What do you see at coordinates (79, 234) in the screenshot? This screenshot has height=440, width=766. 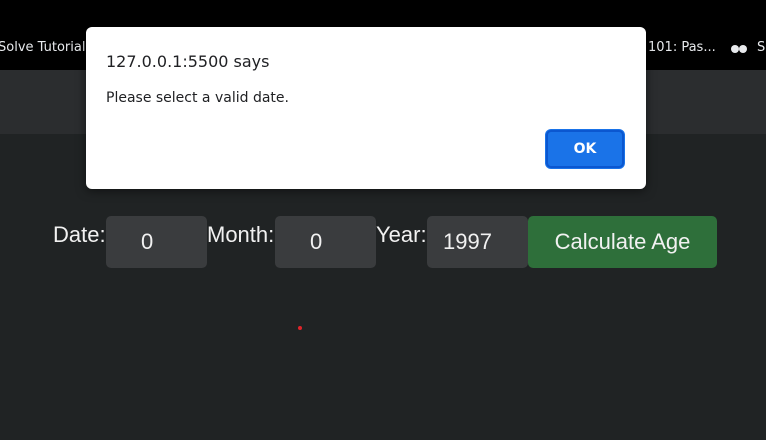 I see `date-label: Date:` at bounding box center [79, 234].